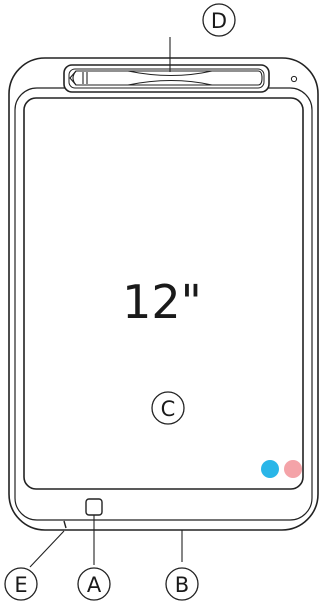 The height and width of the screenshot is (608, 328). I want to click on screen-size-label: 12", so click(162, 302).